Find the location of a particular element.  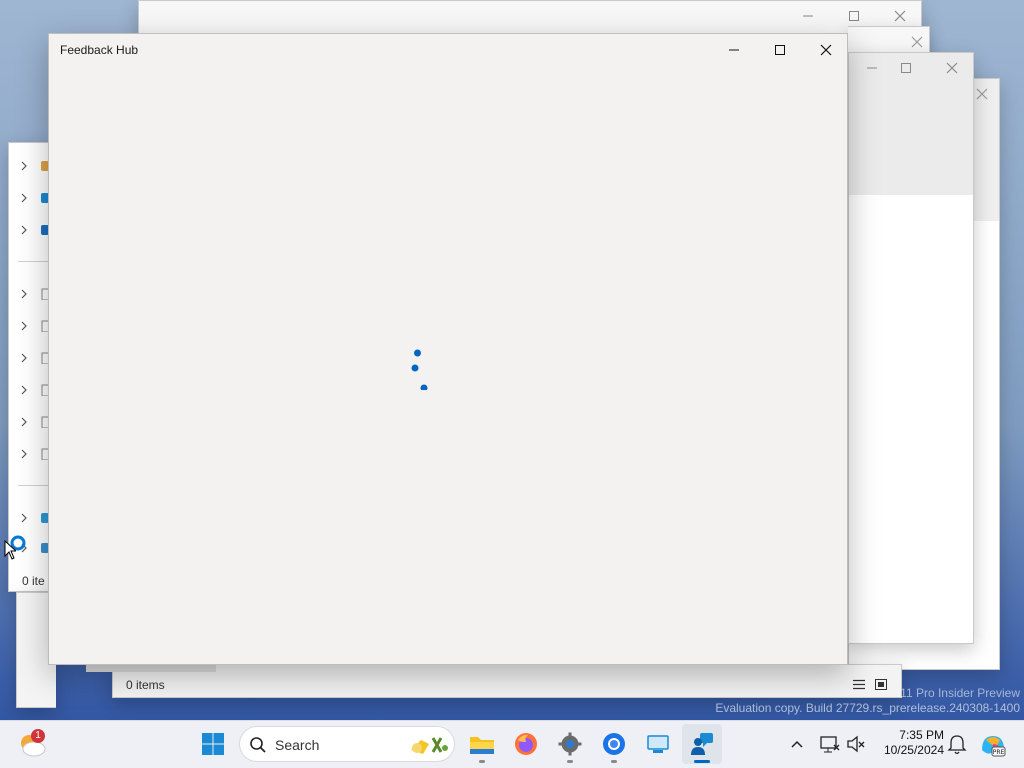

folder-icon is located at coordinates (482, 745).